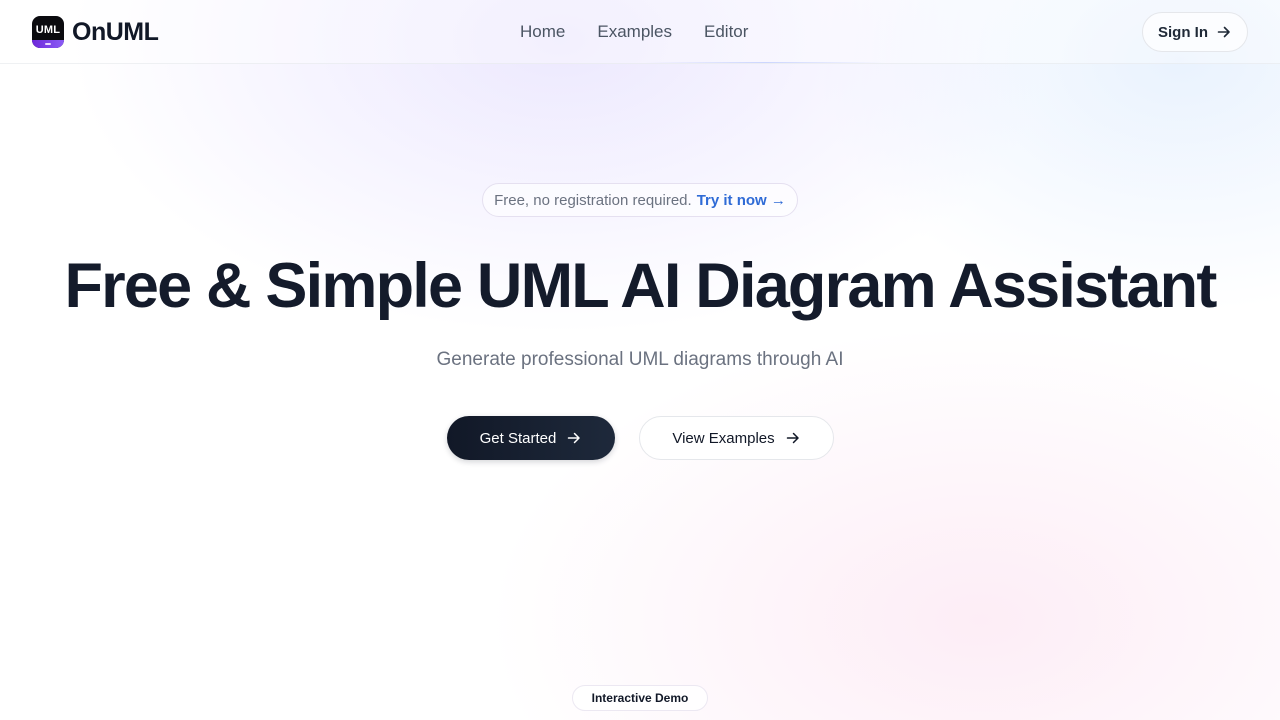 Image resolution: width=1280 pixels, height=720 pixels. What do you see at coordinates (542, 32) in the screenshot?
I see `nav-item-home: Home` at bounding box center [542, 32].